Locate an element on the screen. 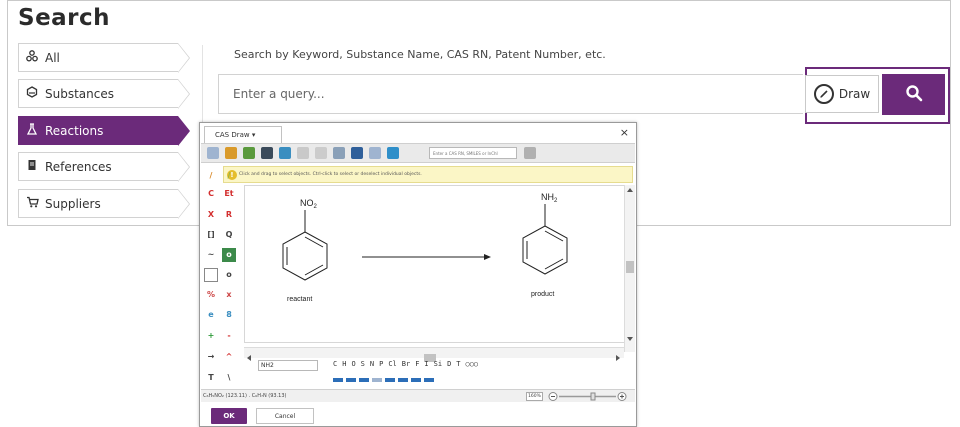 The image size is (960, 427). ethyl-icon: Et is located at coordinates (229, 194).